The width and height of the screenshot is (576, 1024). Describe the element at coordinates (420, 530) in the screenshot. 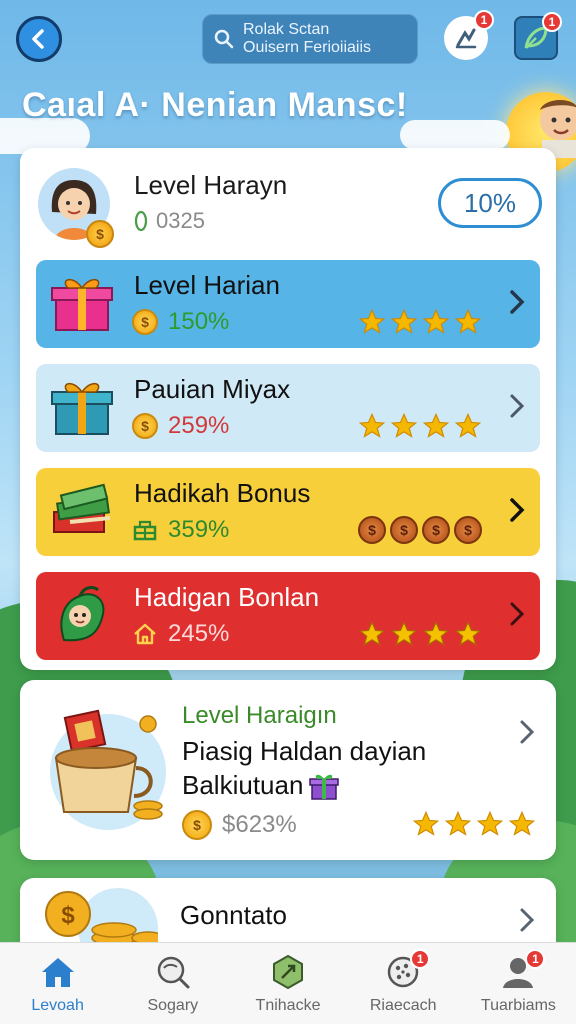

I see `coin-rating: $ $ $ $` at that location.